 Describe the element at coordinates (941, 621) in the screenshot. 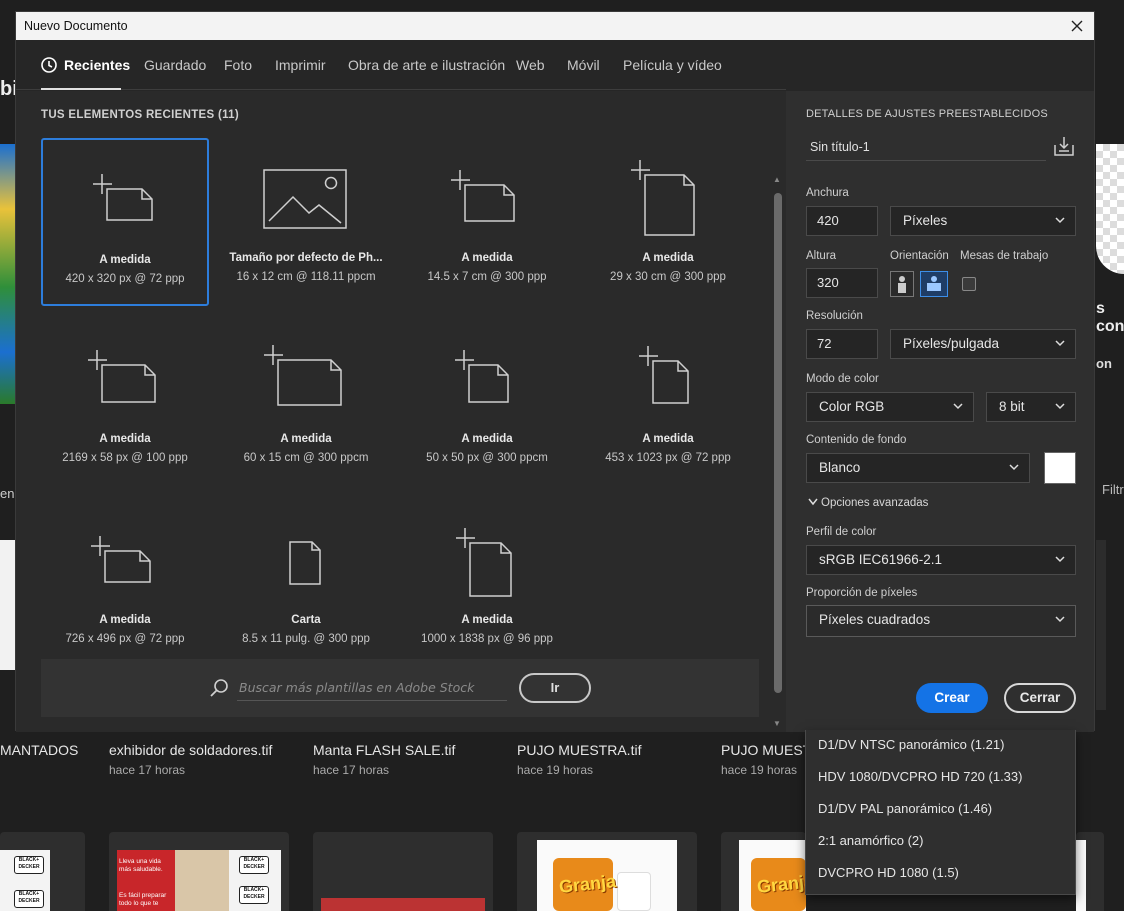

I see `pixel-aspect-select: Píxeles cuadrados` at that location.